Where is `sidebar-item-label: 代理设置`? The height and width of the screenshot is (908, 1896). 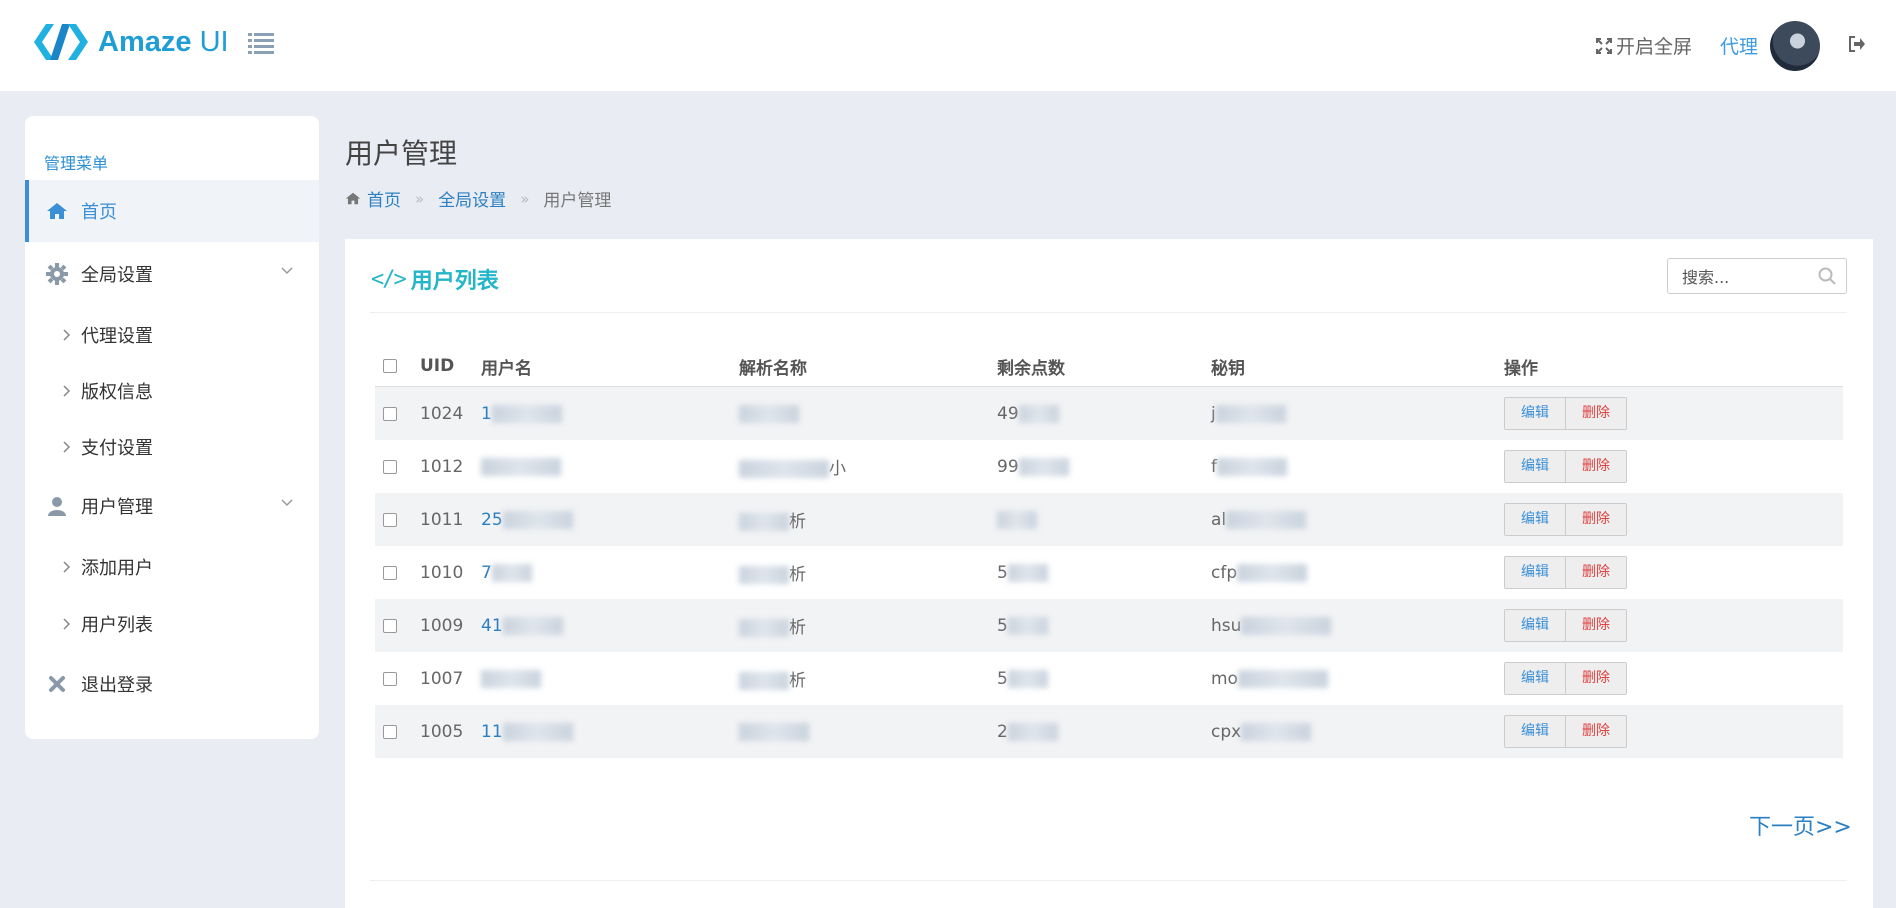 sidebar-item-label: 代理设置 is located at coordinates (117, 336).